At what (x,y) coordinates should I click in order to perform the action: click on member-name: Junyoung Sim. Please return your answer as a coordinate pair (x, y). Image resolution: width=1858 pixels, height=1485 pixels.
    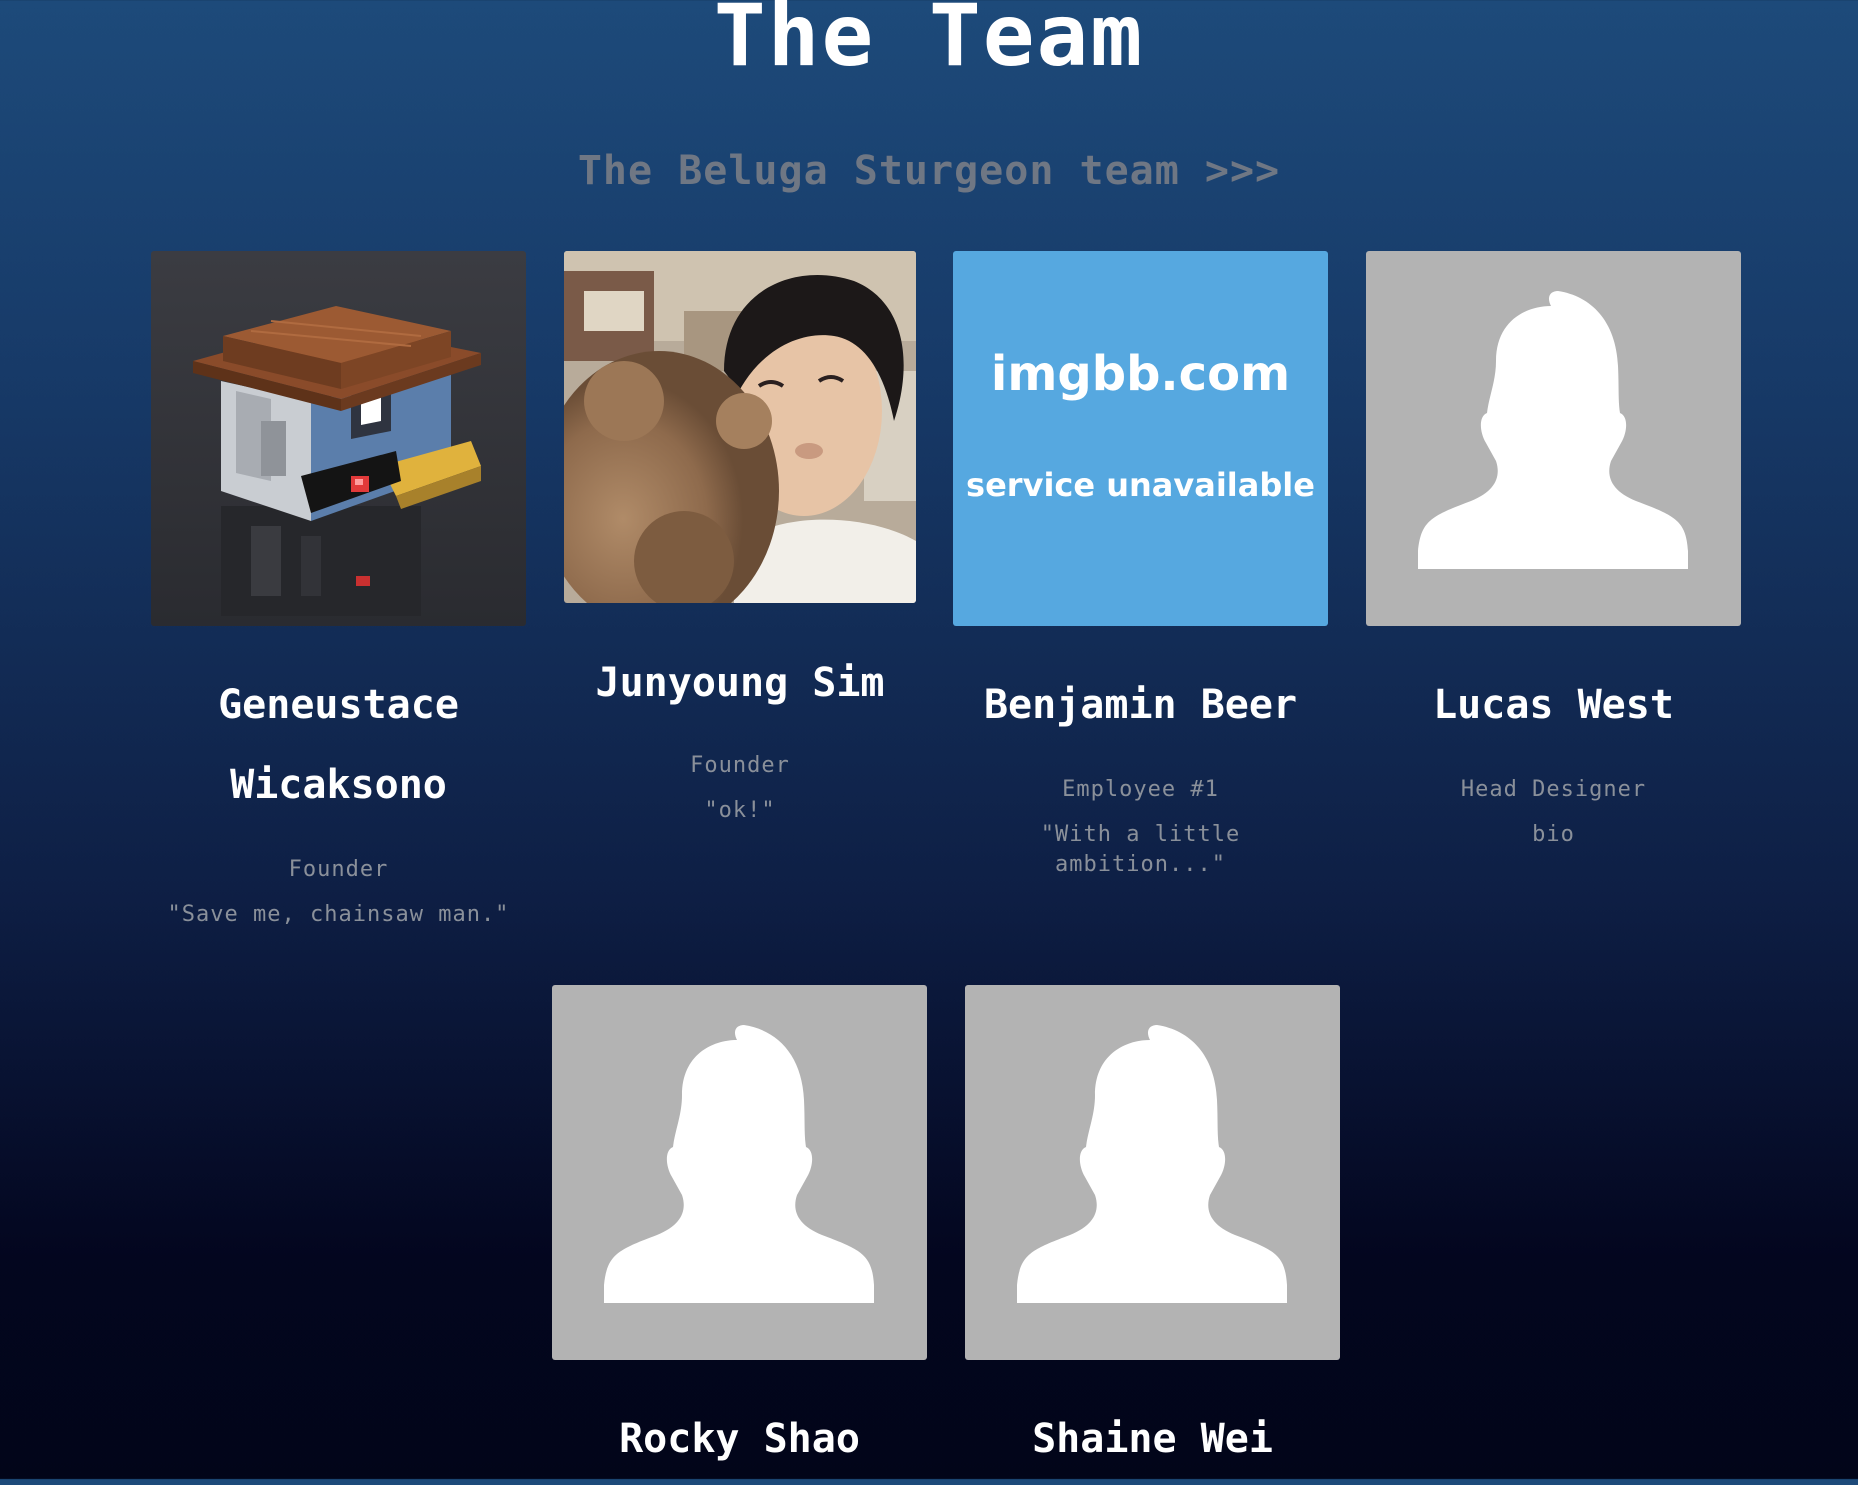
    Looking at the image, I should click on (740, 683).